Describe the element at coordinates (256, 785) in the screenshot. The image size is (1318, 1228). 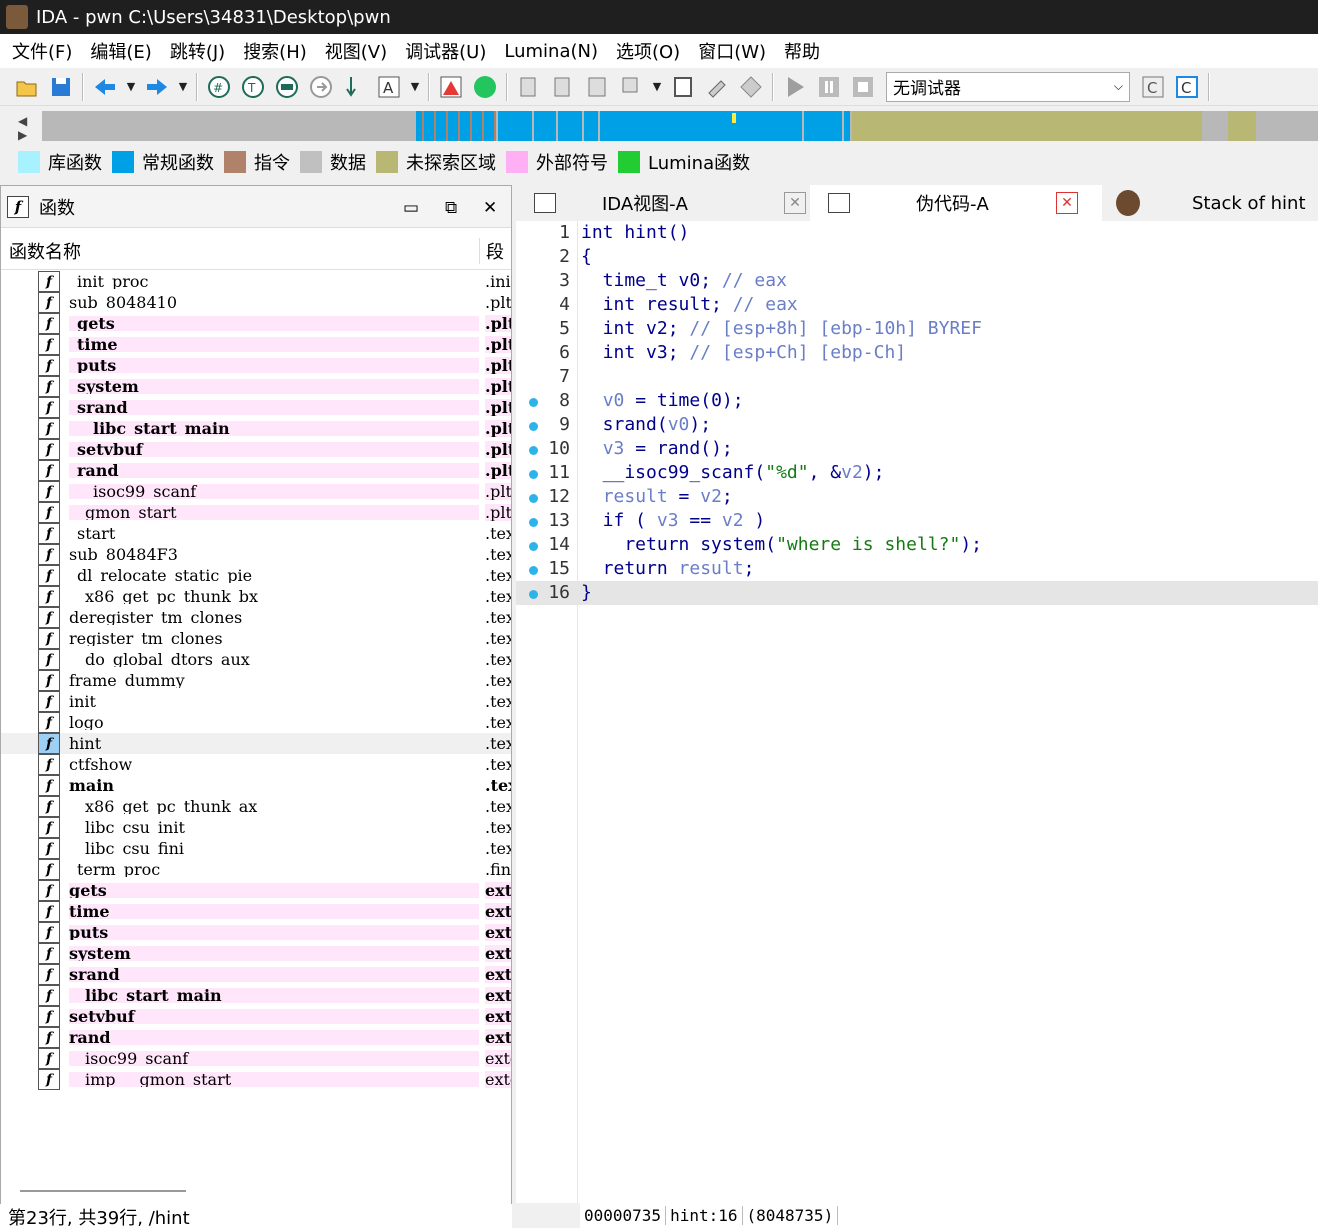
I see `function-row: fmain .text` at that location.